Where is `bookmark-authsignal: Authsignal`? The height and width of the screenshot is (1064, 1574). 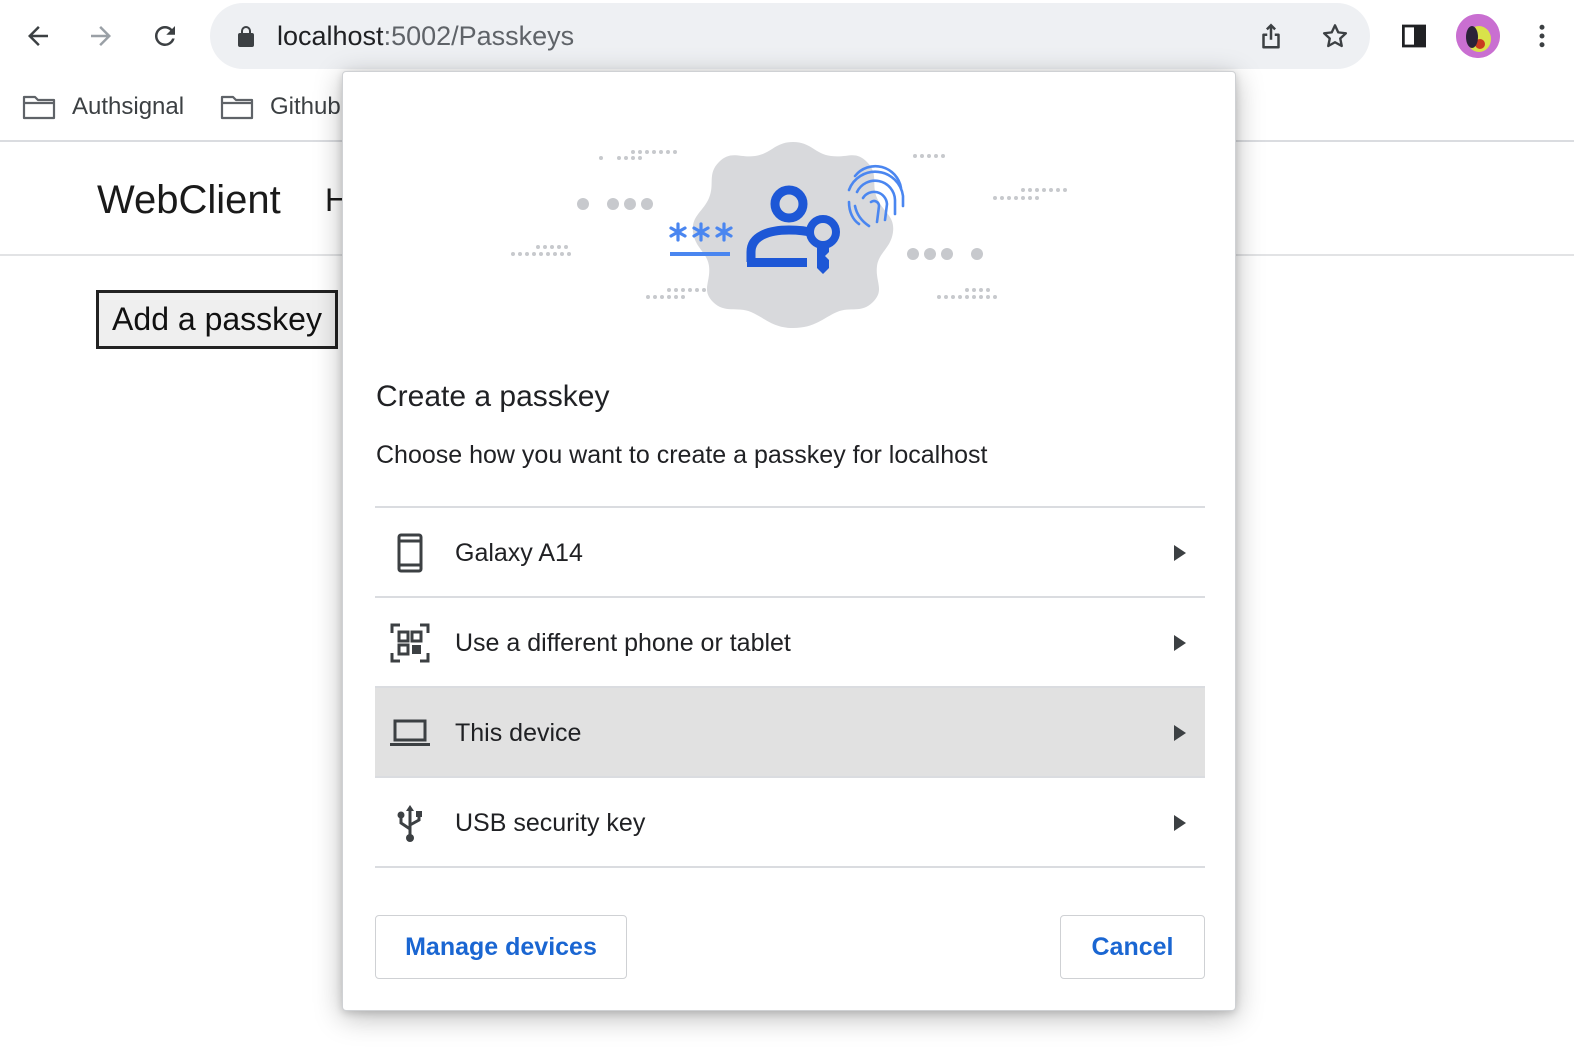 bookmark-authsignal: Authsignal is located at coordinates (103, 107).